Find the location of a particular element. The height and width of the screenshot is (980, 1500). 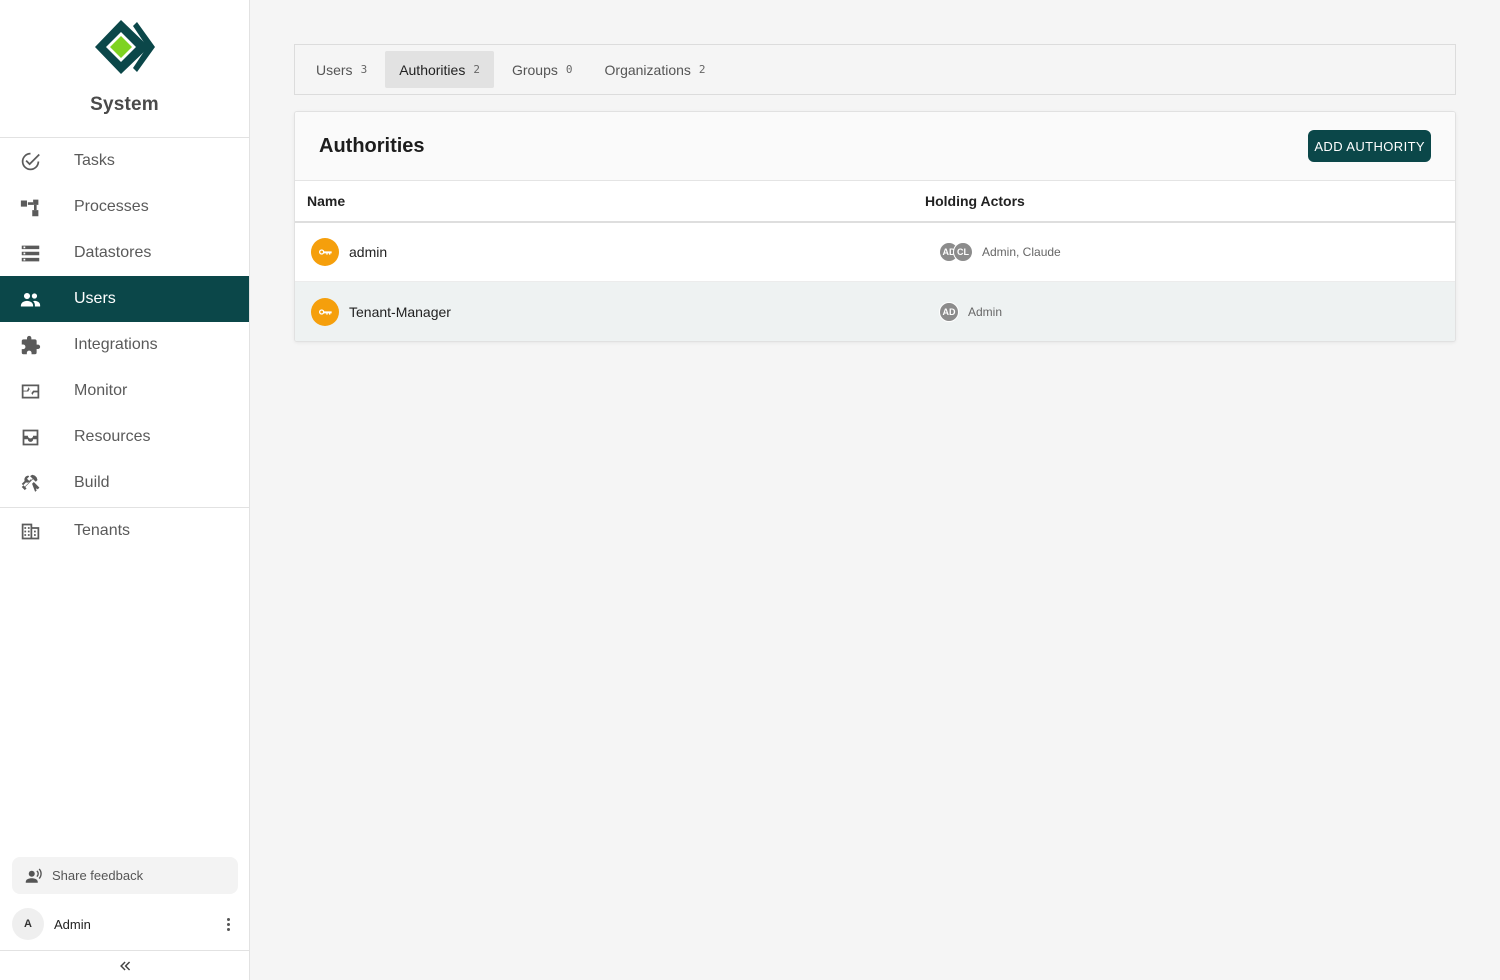

sidebar-item-label: Users is located at coordinates (95, 298).